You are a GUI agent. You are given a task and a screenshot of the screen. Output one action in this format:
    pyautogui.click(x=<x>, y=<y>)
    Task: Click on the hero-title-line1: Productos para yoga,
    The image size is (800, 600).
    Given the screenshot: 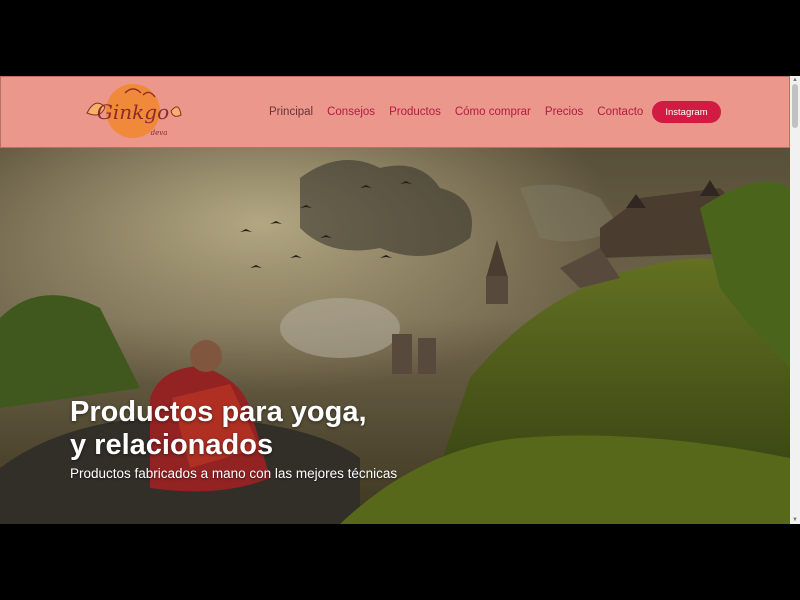 What is the action you would take?
    pyautogui.click(x=218, y=412)
    